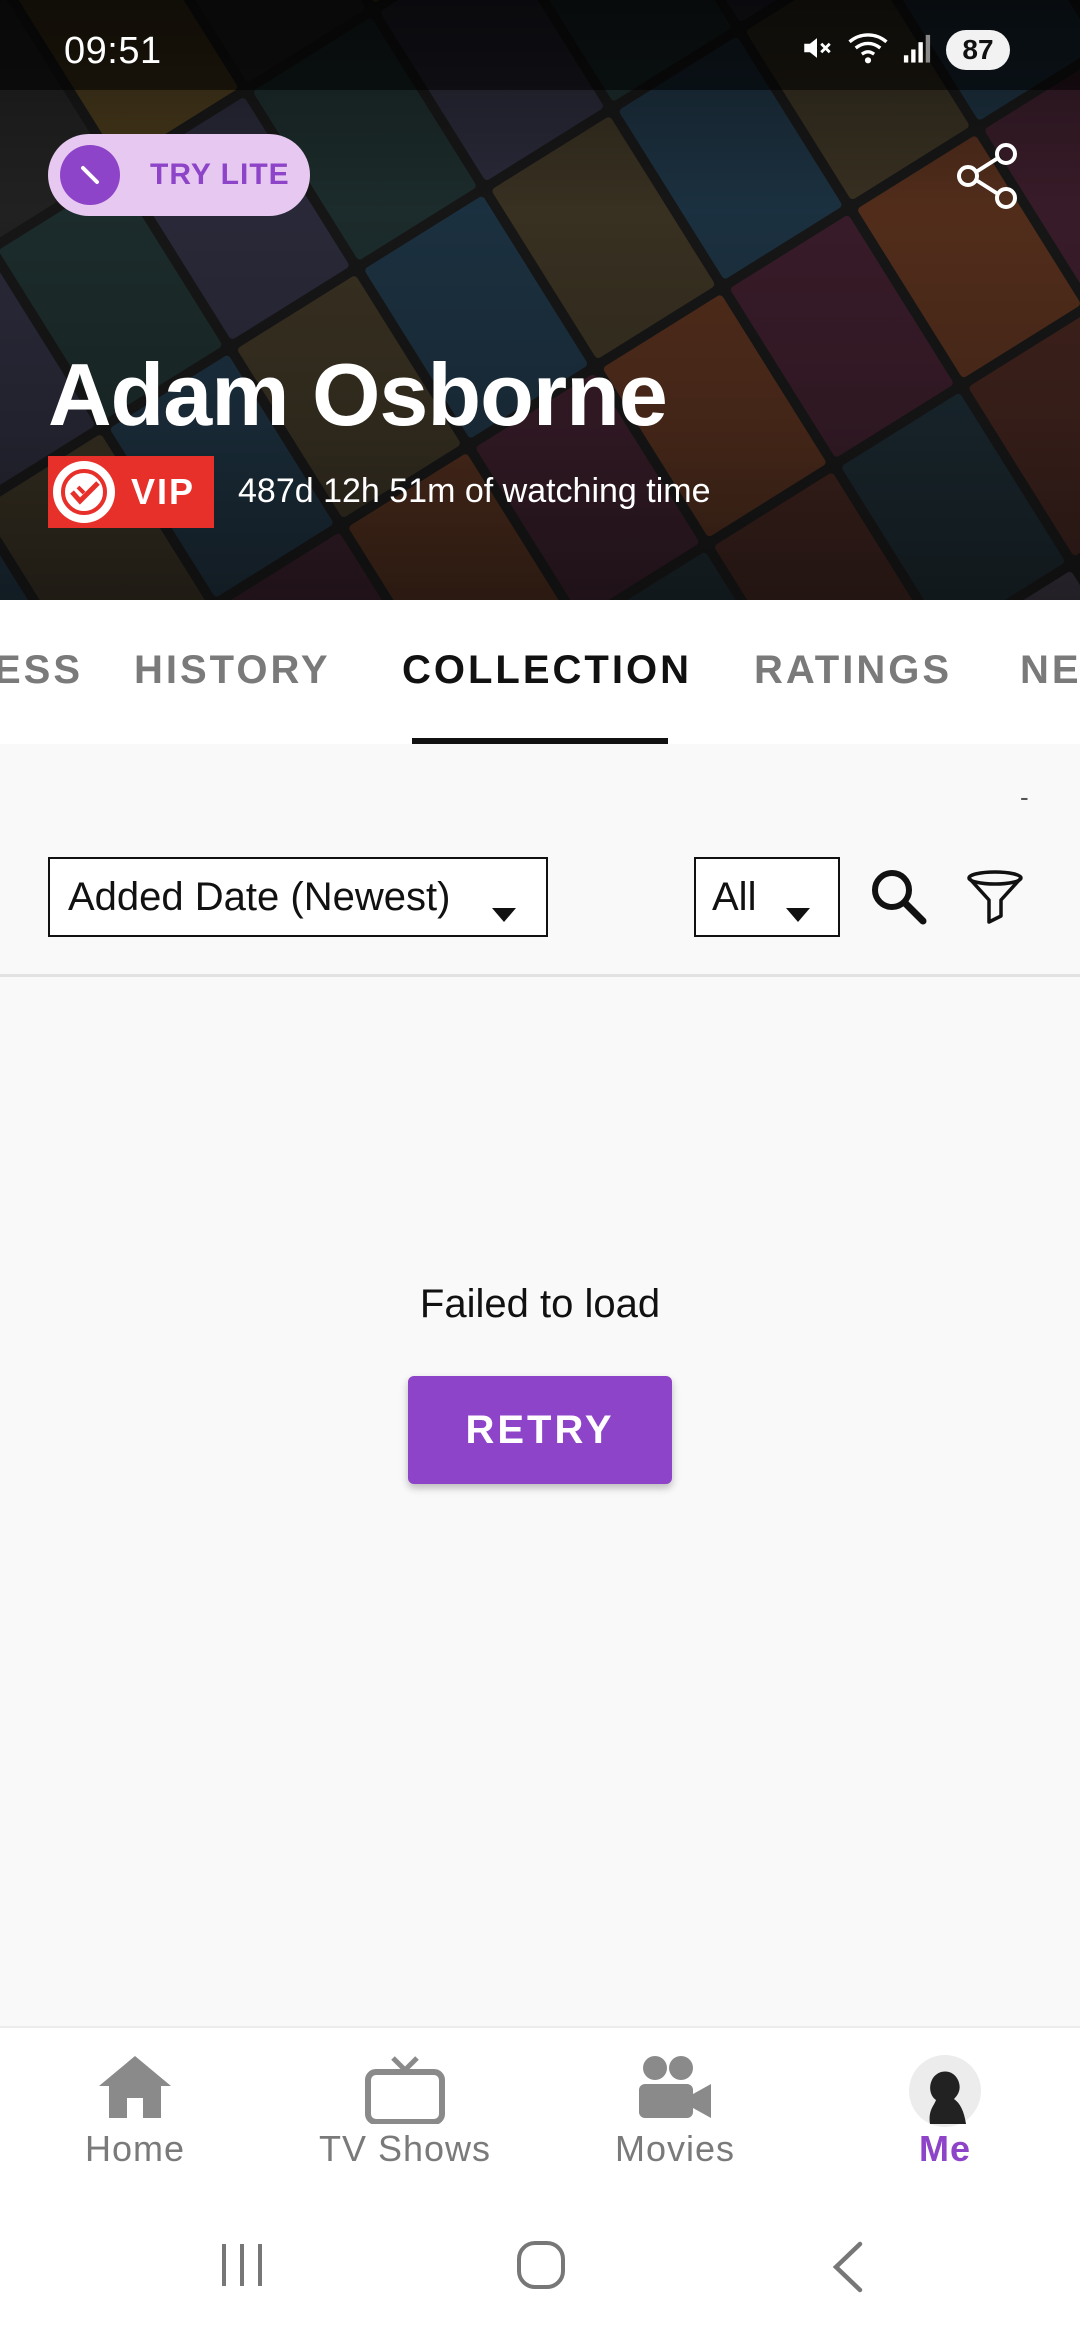 This screenshot has height=2340, width=1080. I want to click on nav-movies-label: Movies, so click(675, 2148).